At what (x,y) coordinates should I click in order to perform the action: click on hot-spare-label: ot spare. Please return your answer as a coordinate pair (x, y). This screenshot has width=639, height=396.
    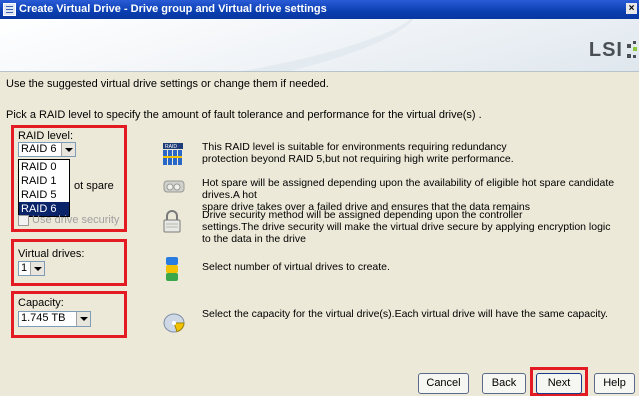
    Looking at the image, I should click on (94, 186).